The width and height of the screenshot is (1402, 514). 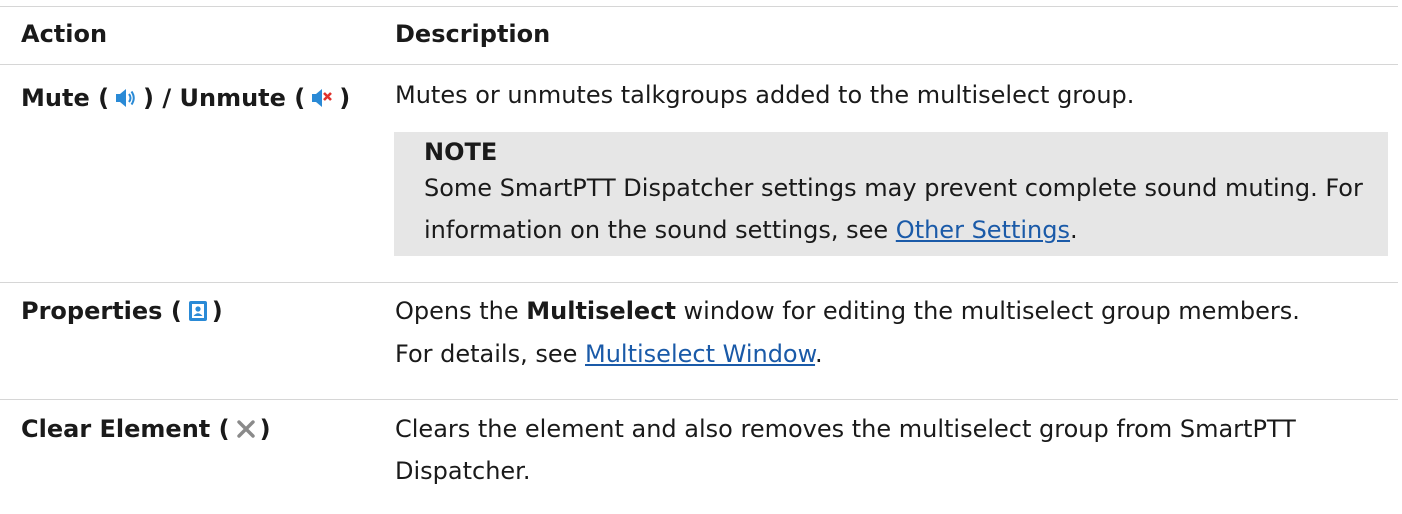 I want to click on action-label-unmute: ) / Unmute (, so click(x=224, y=98).